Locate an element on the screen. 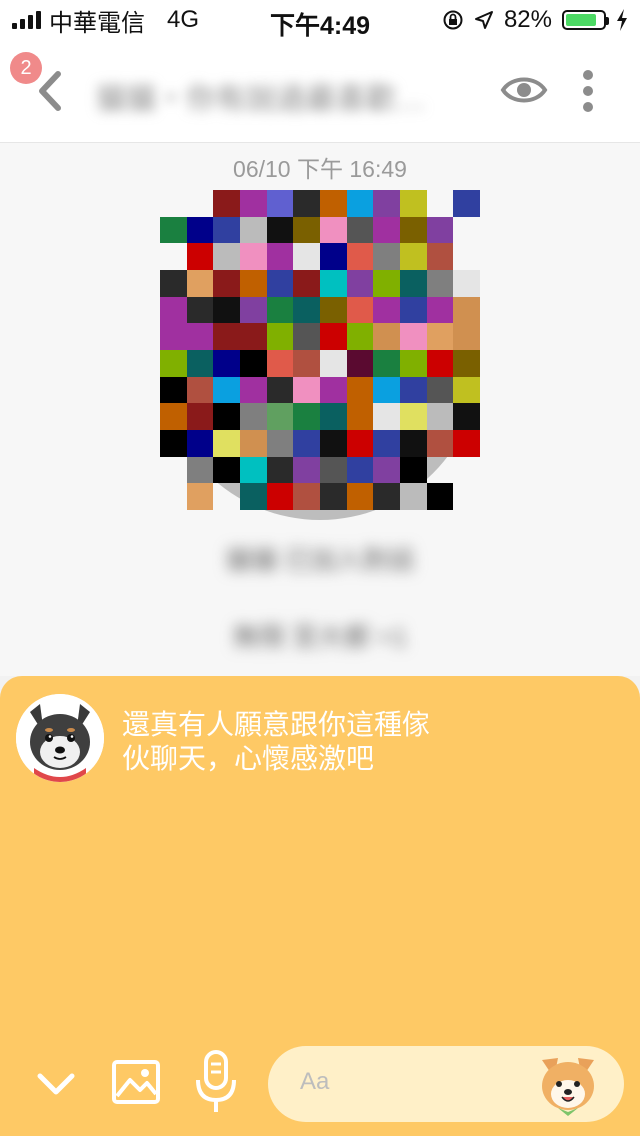  pixelated-avatar-mosaic is located at coordinates (320, 350).